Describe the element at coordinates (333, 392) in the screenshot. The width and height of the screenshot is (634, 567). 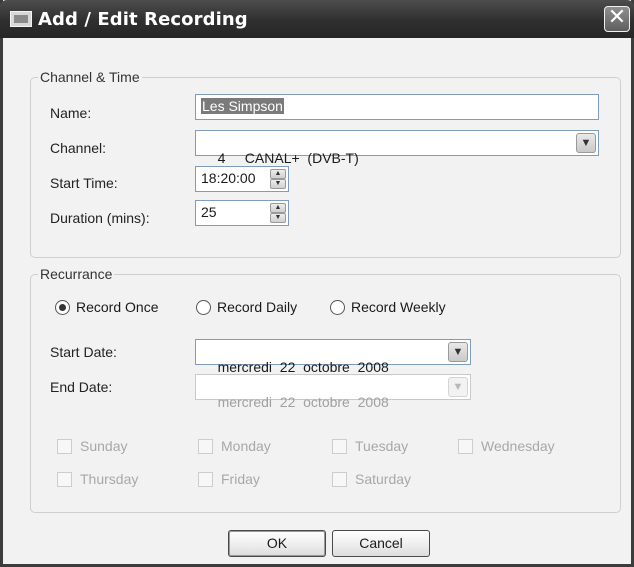
I see `end-date-picker: mercredi 22 octobre 2008 ▼` at that location.